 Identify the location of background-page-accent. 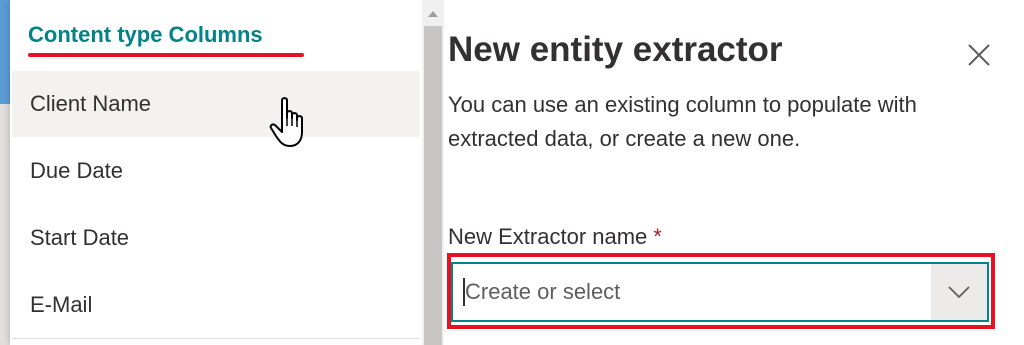
(5, 52).